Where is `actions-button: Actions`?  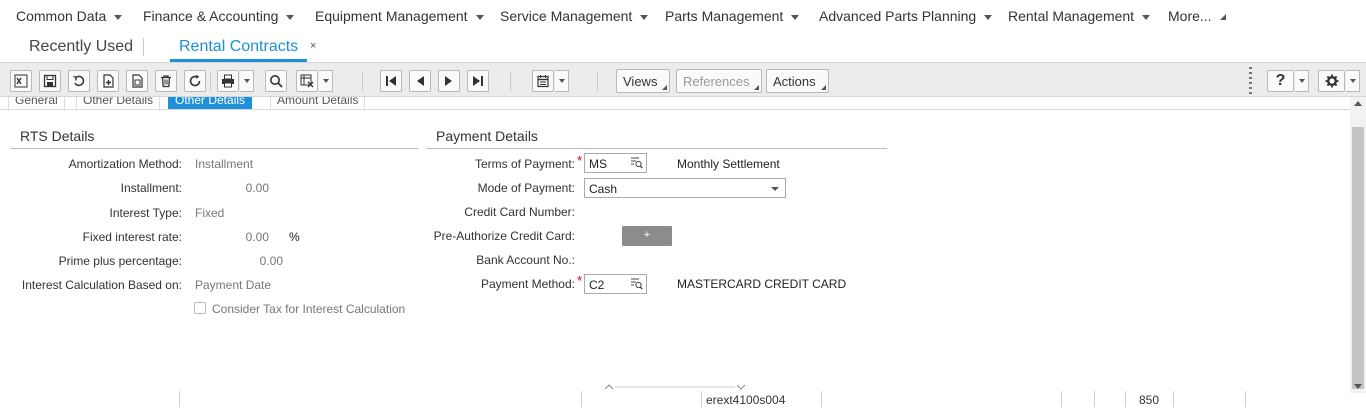
actions-button: Actions is located at coordinates (797, 81).